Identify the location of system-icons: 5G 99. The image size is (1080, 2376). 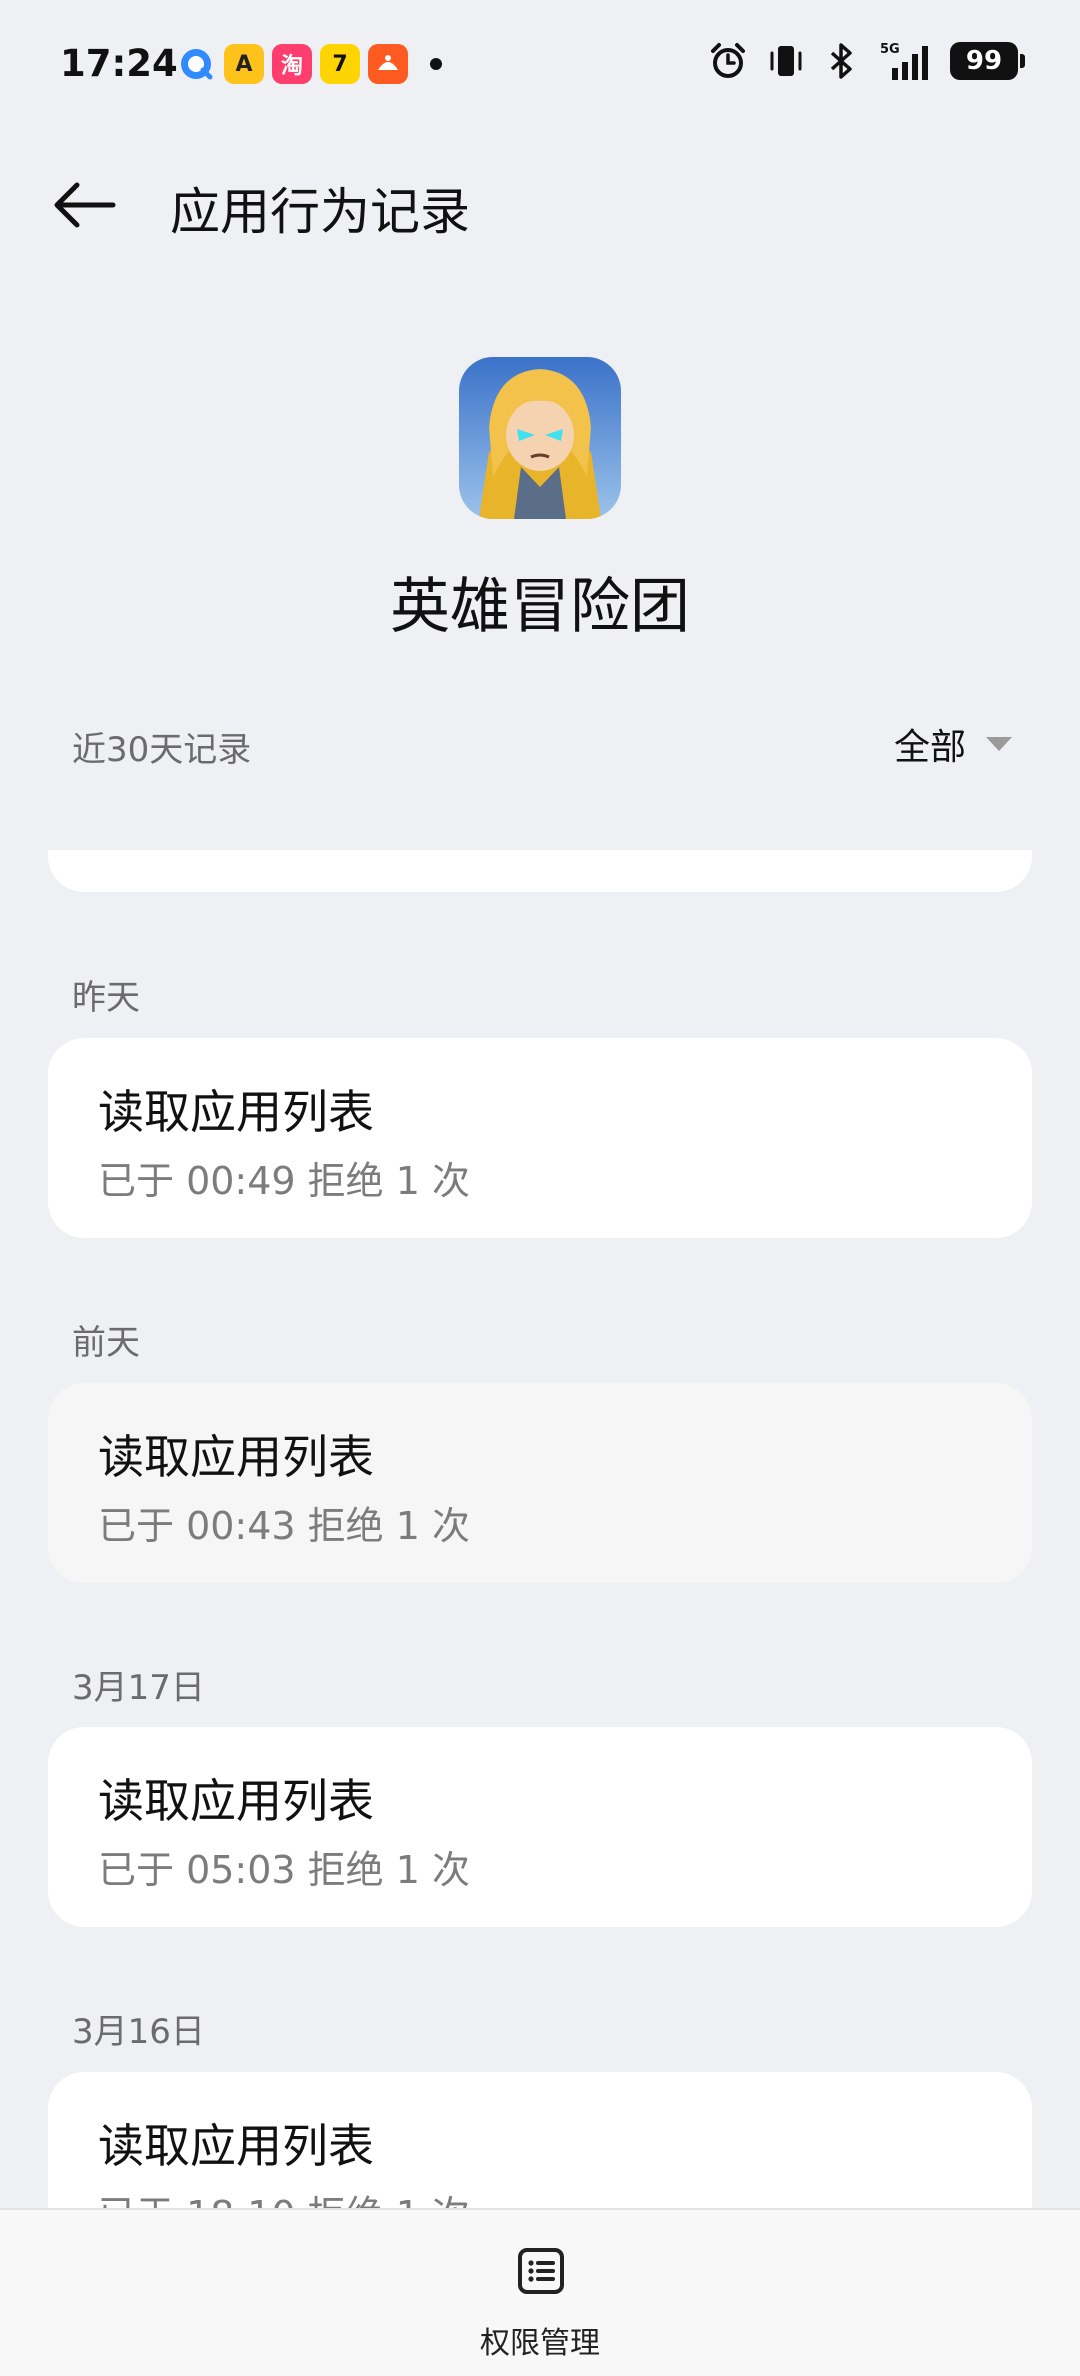
(866, 61).